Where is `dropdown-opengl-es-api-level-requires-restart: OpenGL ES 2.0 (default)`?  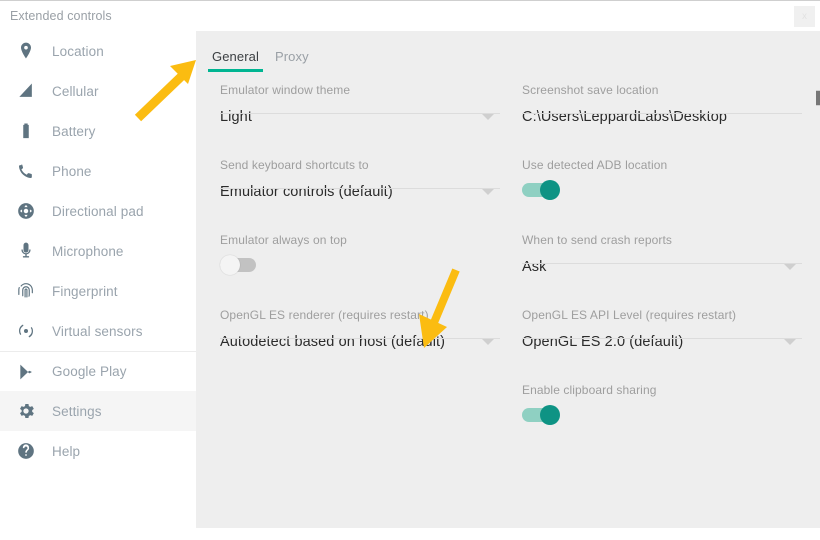
dropdown-opengl-es-api-level-requires-restart: OpenGL ES 2.0 (default) is located at coordinates (662, 342).